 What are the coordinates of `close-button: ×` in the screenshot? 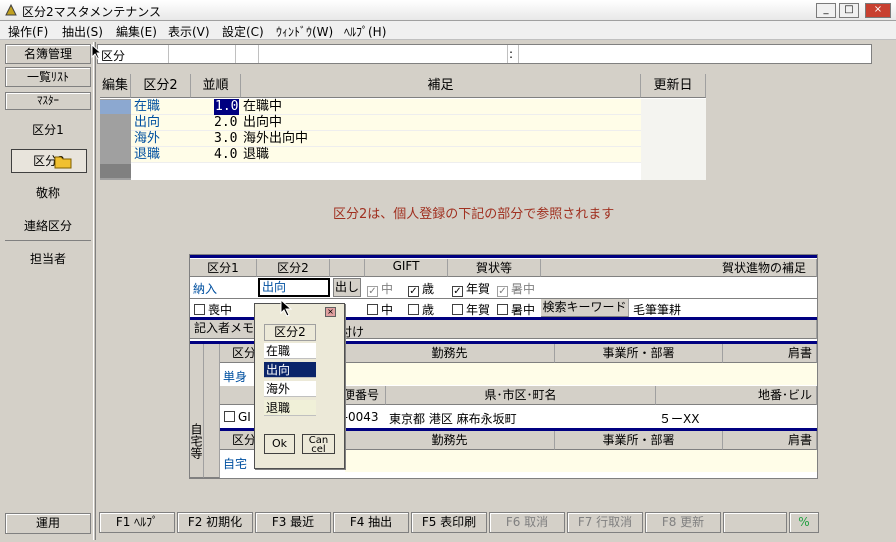 It's located at (878, 10).